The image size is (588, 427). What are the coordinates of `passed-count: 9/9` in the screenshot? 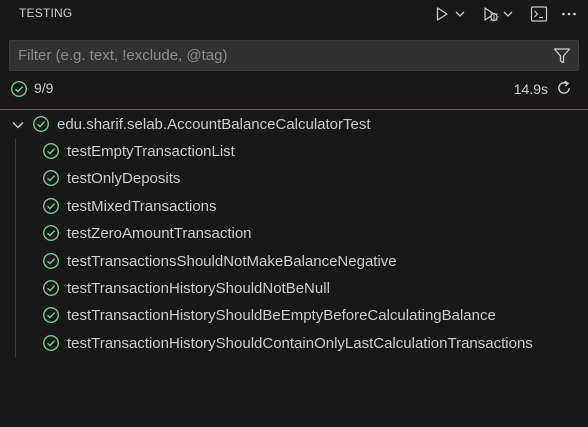 It's located at (44, 88).